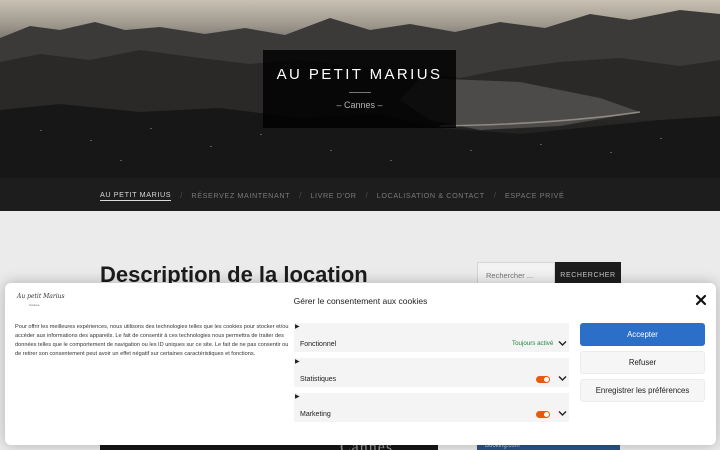 The width and height of the screenshot is (720, 450). What do you see at coordinates (431, 195) in the screenshot?
I see `nav-link-localisation: LOCALISATION & CONTACT` at bounding box center [431, 195].